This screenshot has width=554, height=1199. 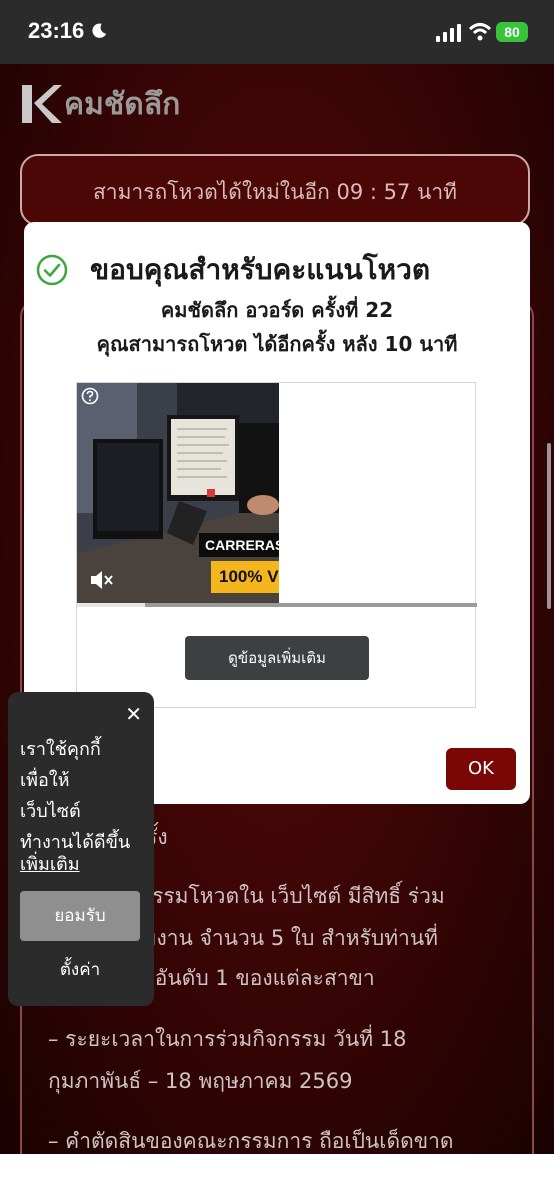 What do you see at coordinates (481, 769) in the screenshot?
I see `ok-button: OK` at bounding box center [481, 769].